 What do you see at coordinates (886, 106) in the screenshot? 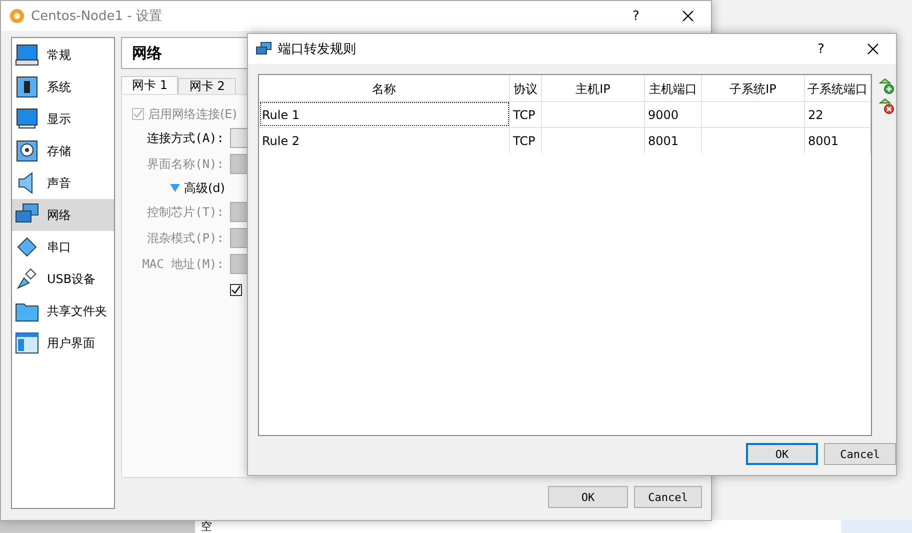
I see `remove-icon` at bounding box center [886, 106].